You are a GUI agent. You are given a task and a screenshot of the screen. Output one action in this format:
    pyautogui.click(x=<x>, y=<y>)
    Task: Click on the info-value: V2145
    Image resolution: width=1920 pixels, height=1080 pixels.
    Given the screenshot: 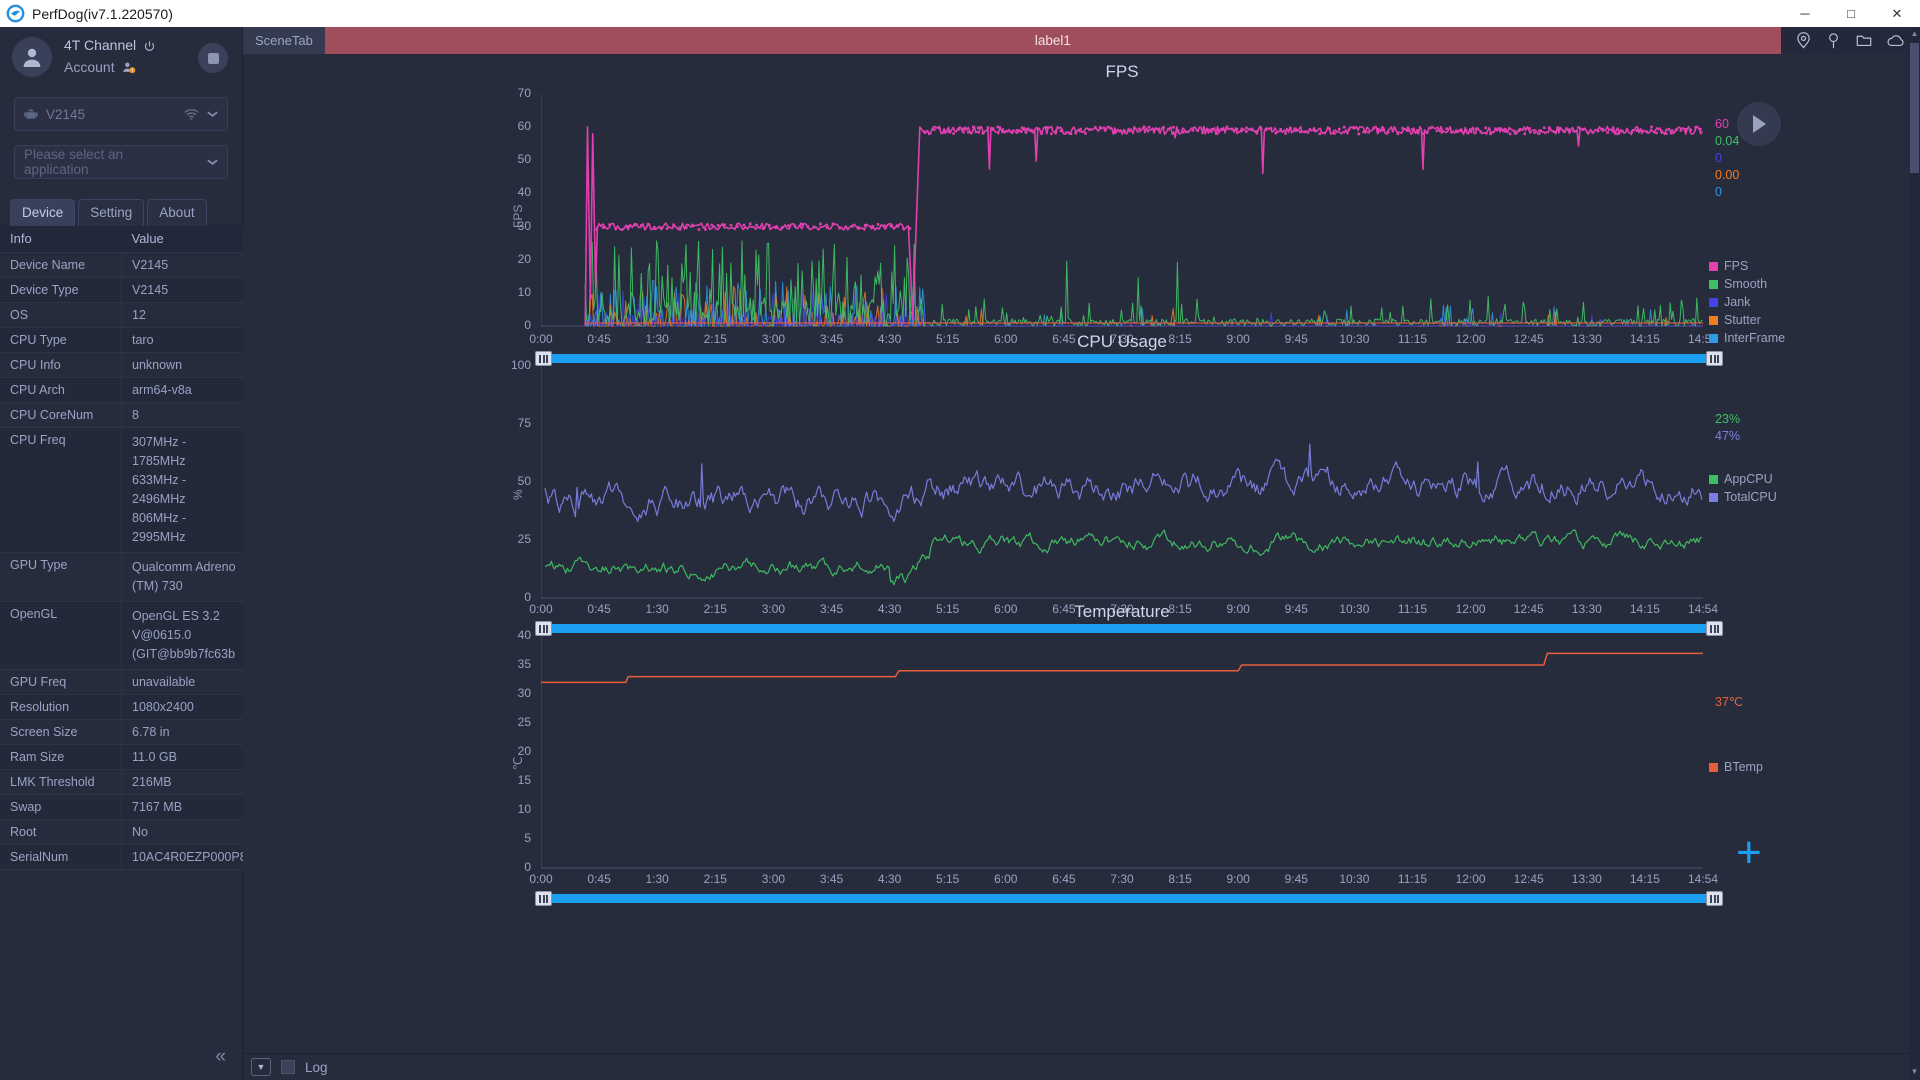 What is the action you would take?
    pyautogui.click(x=182, y=290)
    